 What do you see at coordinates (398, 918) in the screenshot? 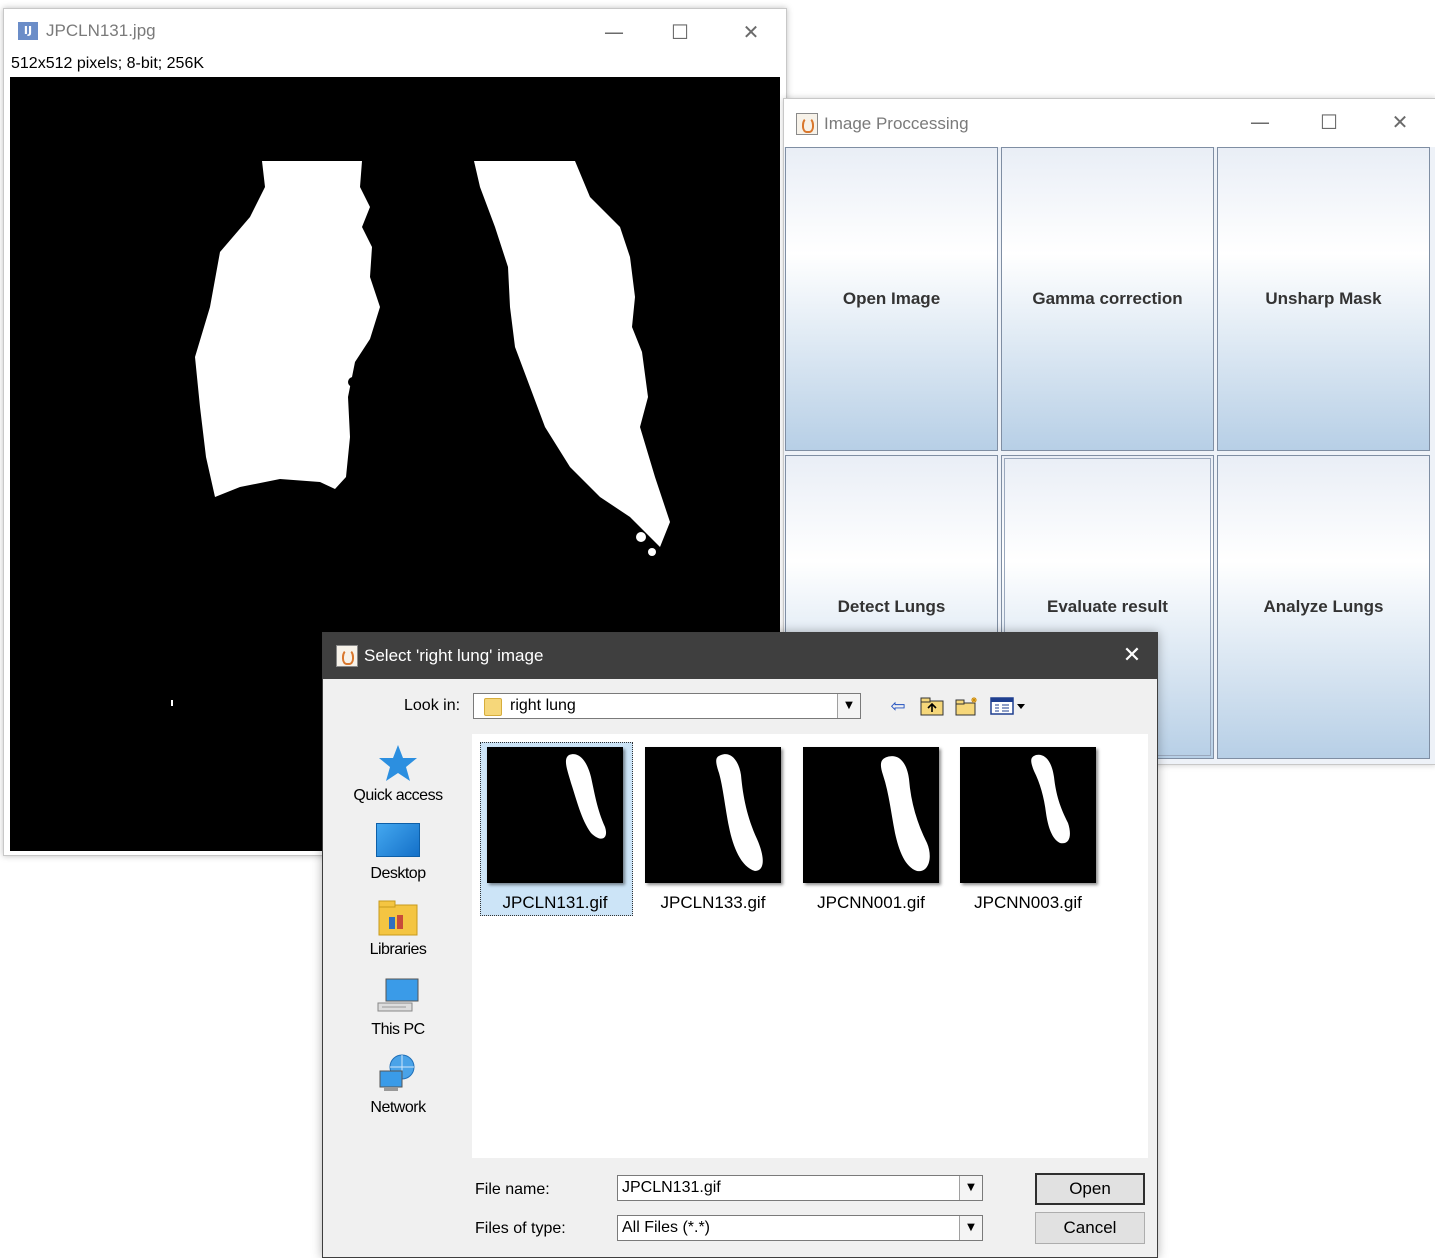
I see `libraries-icon` at bounding box center [398, 918].